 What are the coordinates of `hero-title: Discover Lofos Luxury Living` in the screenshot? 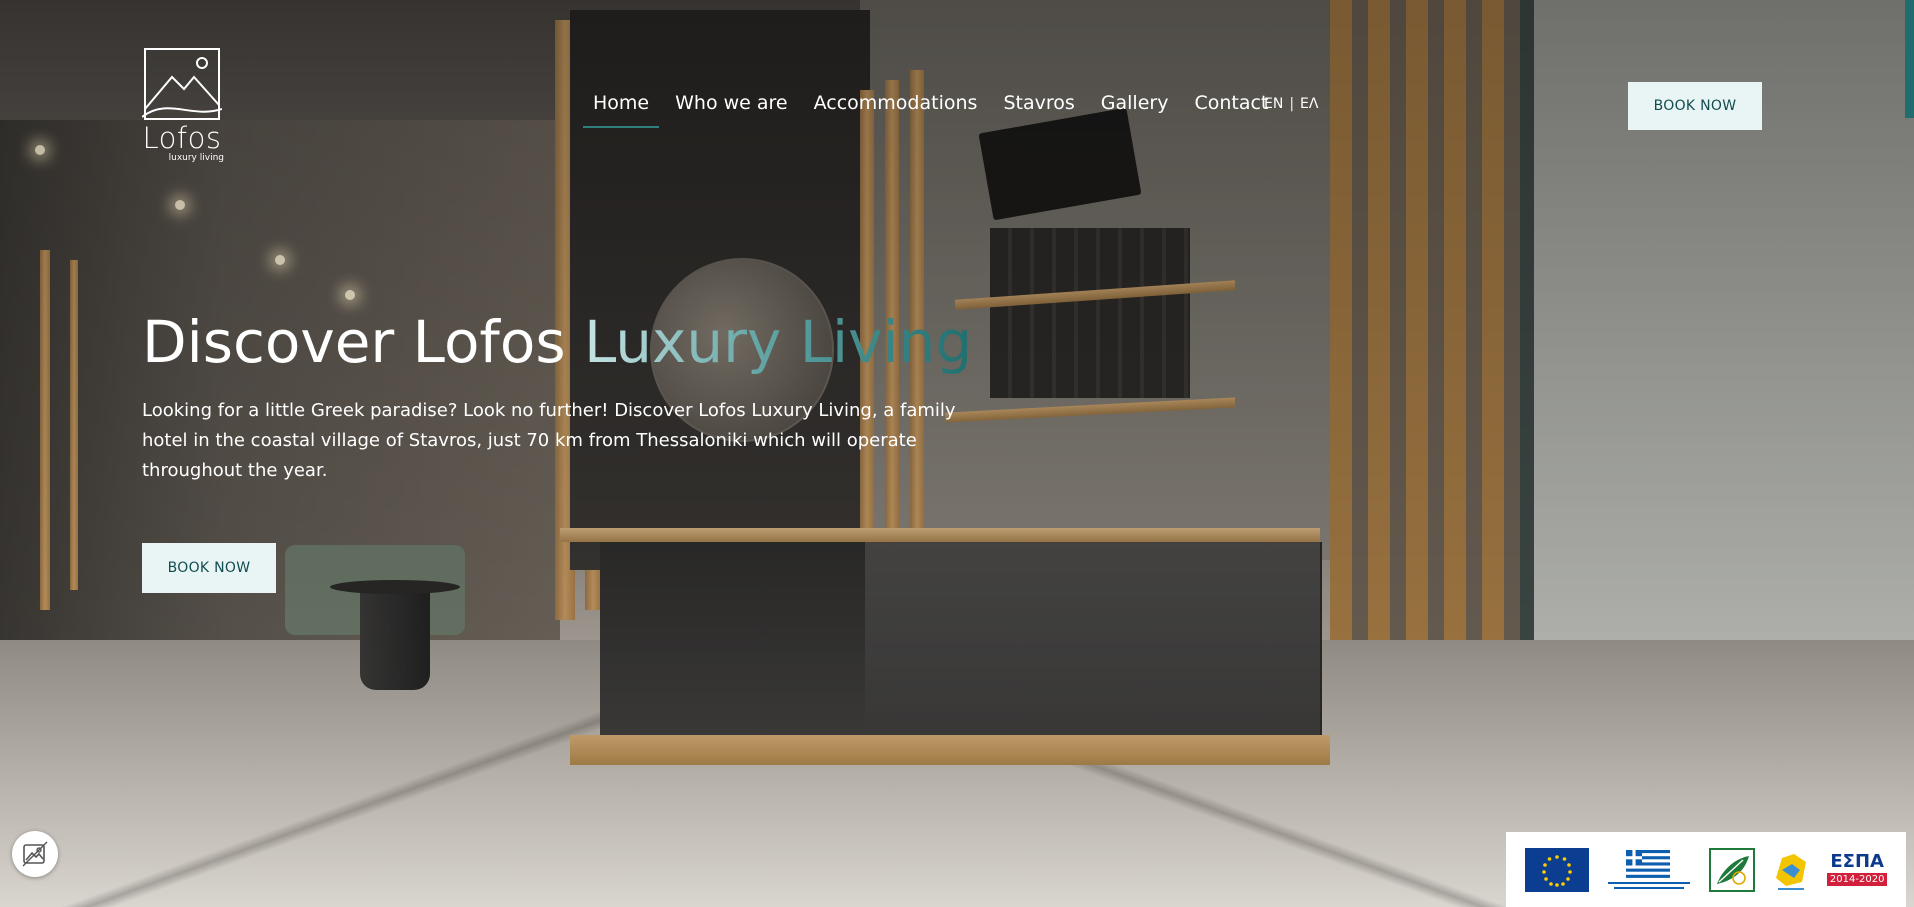 It's located at (557, 342).